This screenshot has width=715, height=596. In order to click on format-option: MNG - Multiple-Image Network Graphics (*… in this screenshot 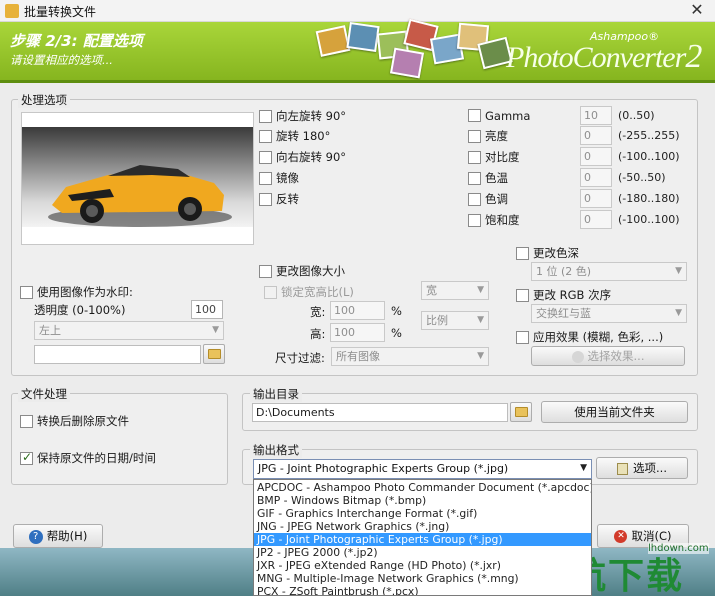, I will do `click(422, 578)`.